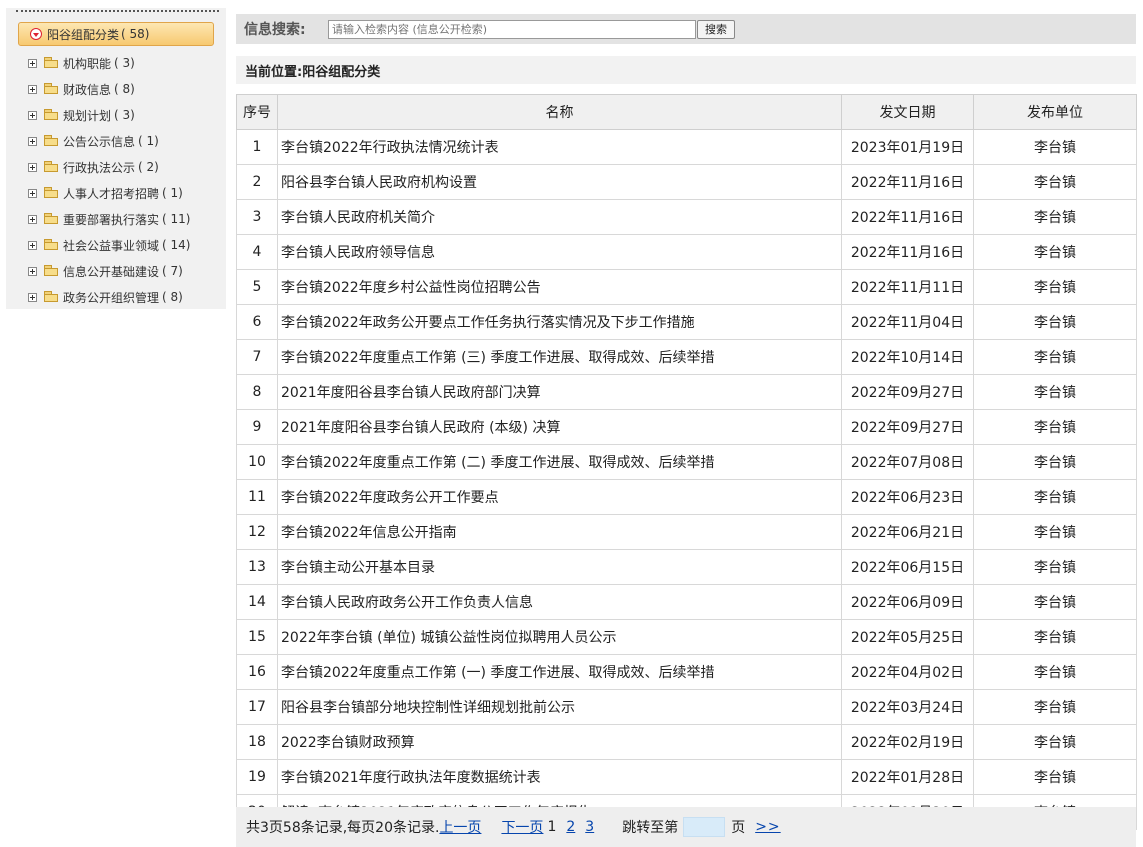  I want to click on document-title-link: 李台镇人民政府政务公开工作负责人信息, so click(559, 602).